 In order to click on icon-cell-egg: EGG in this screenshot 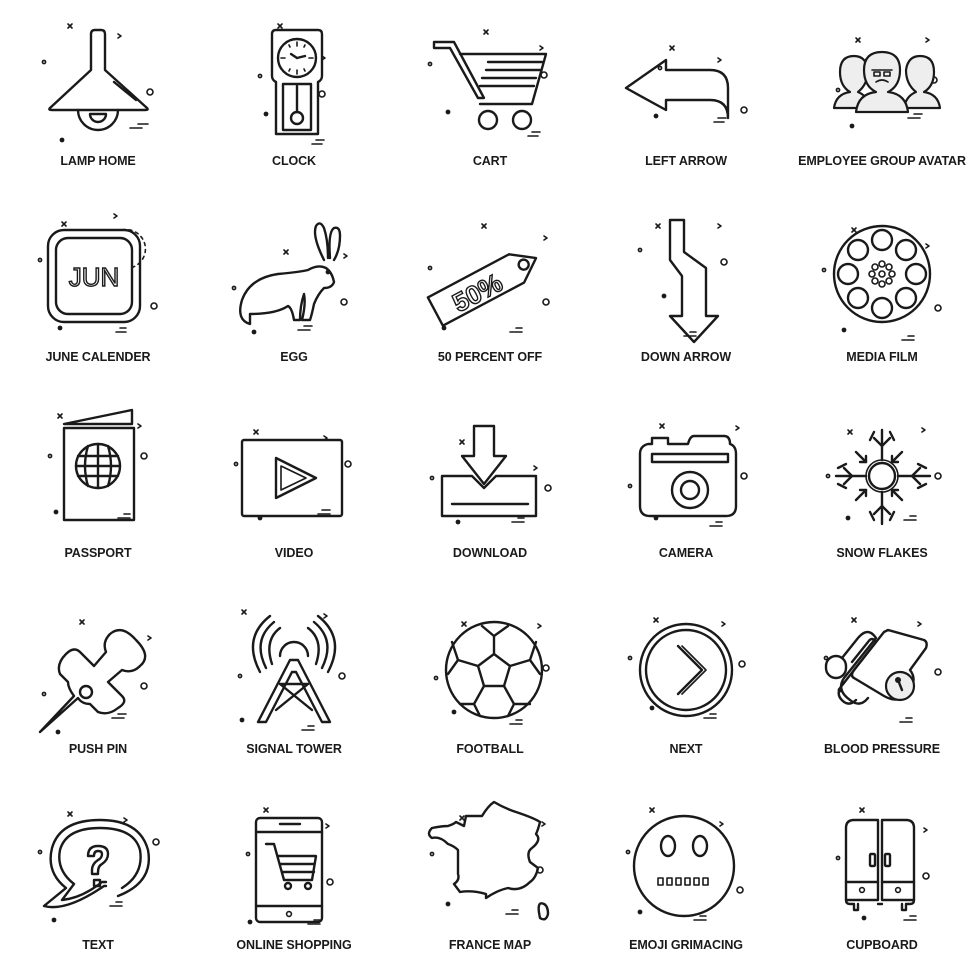, I will do `click(294, 294)`.